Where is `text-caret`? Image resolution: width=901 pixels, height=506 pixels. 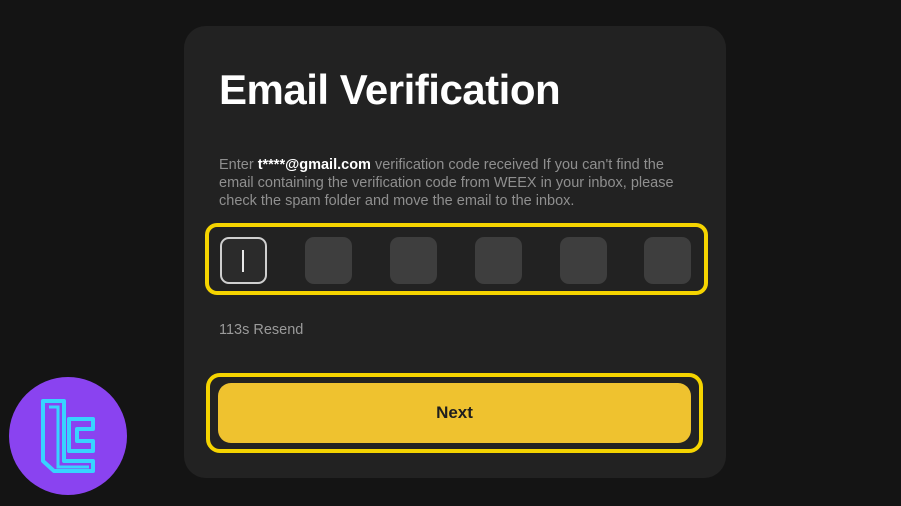 text-caret is located at coordinates (243, 261).